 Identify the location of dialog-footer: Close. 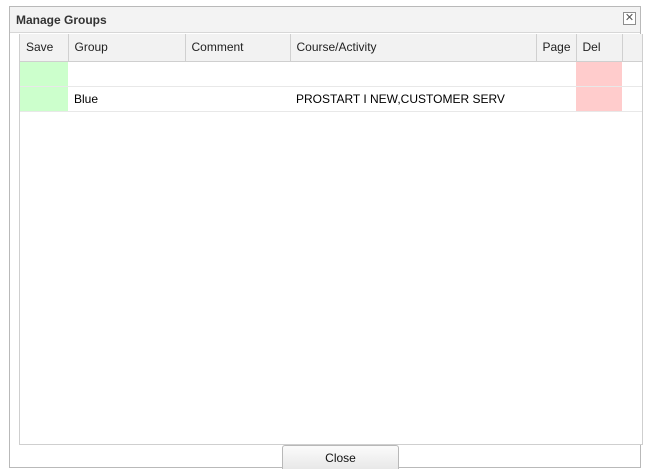
(331, 457).